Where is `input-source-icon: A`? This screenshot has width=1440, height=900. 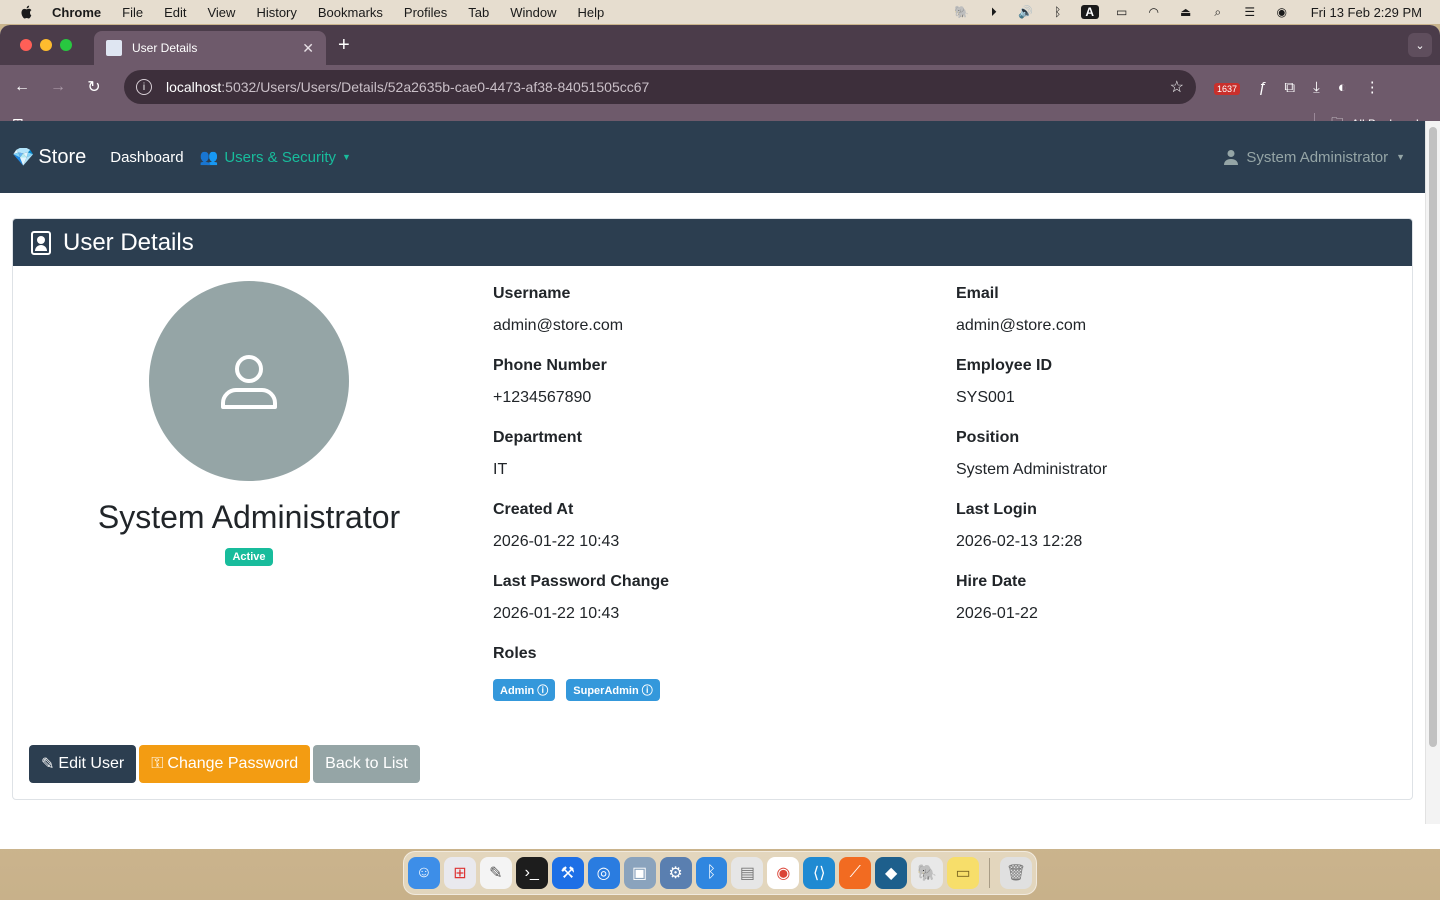
input-source-icon: A is located at coordinates (1089, 12).